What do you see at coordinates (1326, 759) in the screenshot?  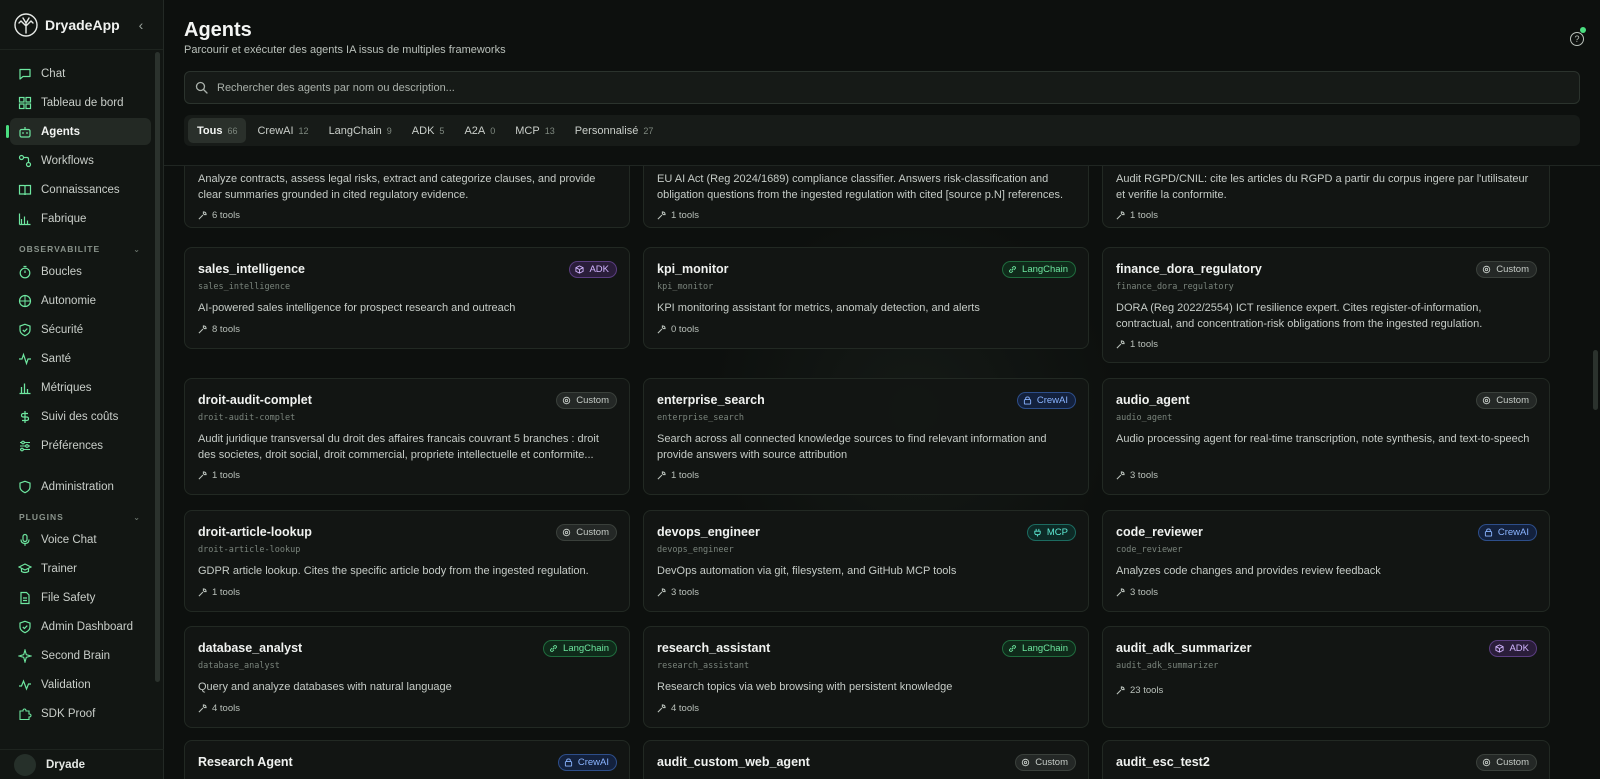 I see `agent-card: audit_esc_test2 Custom` at bounding box center [1326, 759].